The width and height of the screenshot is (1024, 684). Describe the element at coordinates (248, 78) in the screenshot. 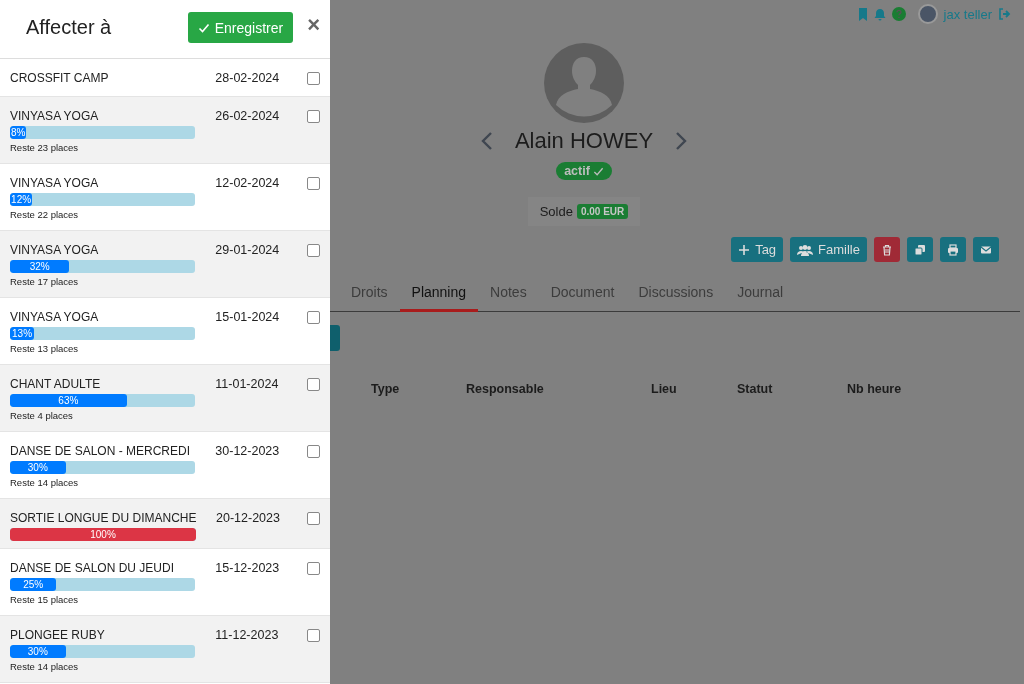

I see `session-date: 28-02-2024` at that location.